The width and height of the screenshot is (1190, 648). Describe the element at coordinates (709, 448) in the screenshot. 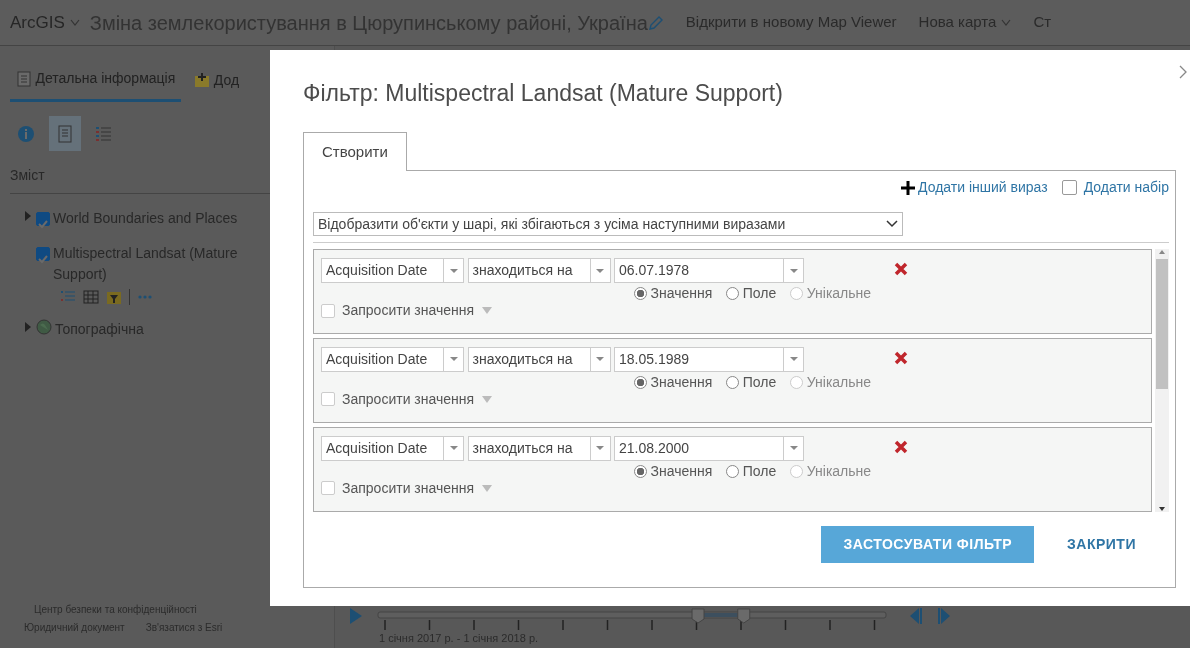

I see `value-field: 21.08.2000` at that location.